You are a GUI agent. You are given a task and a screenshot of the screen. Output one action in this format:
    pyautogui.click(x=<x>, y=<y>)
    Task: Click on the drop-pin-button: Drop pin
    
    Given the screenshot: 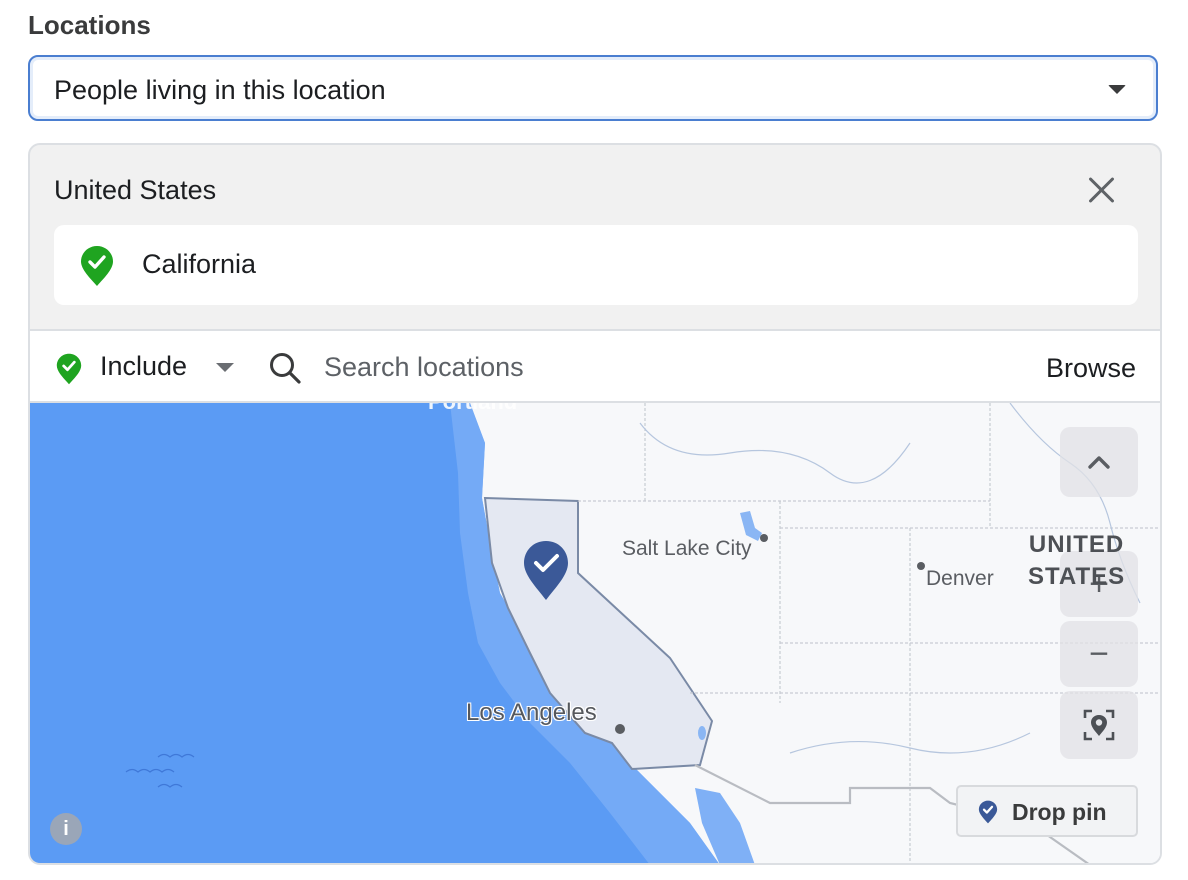 What is the action you would take?
    pyautogui.click(x=1047, y=811)
    